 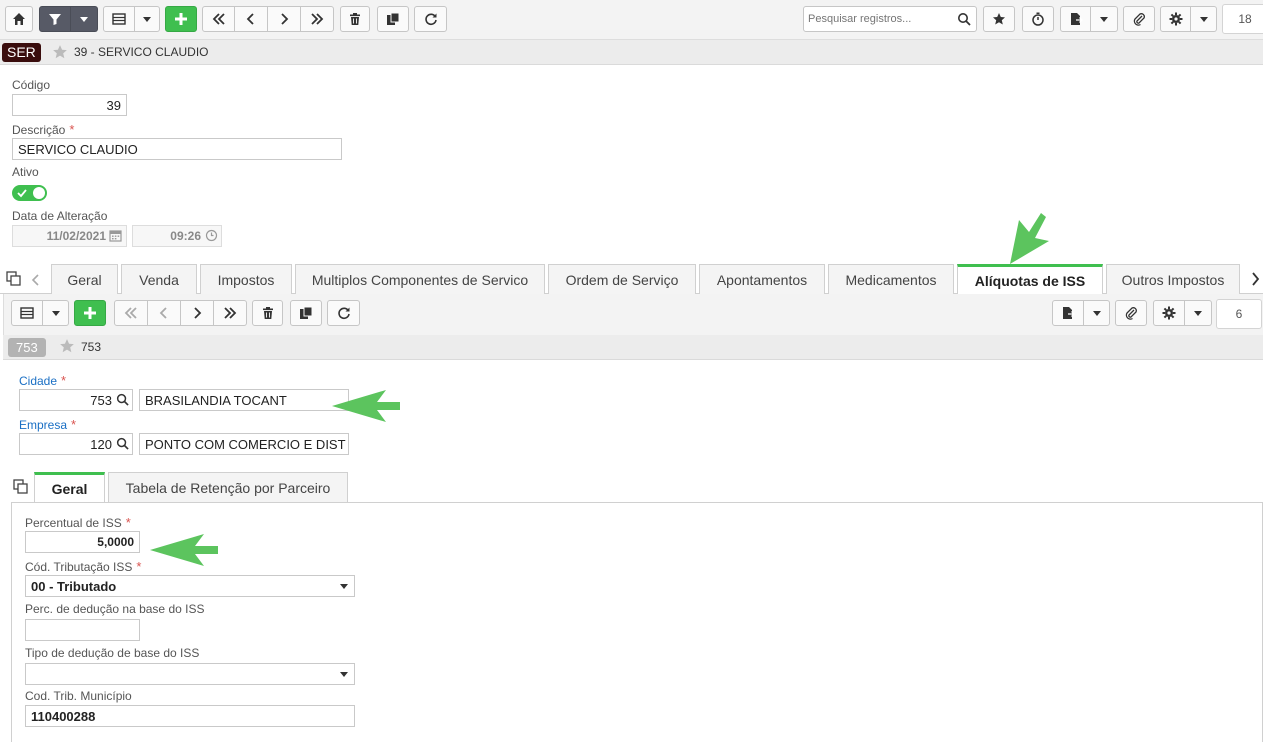 What do you see at coordinates (1030, 279) in the screenshot?
I see `tab-aliquotas-de-iss: Alíquotas de ISS` at bounding box center [1030, 279].